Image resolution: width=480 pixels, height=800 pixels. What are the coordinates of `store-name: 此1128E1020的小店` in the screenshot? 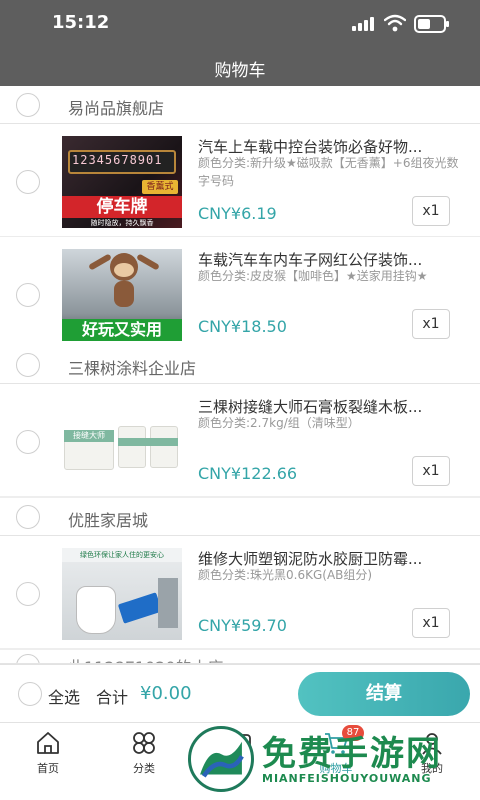 It's located at (146, 658).